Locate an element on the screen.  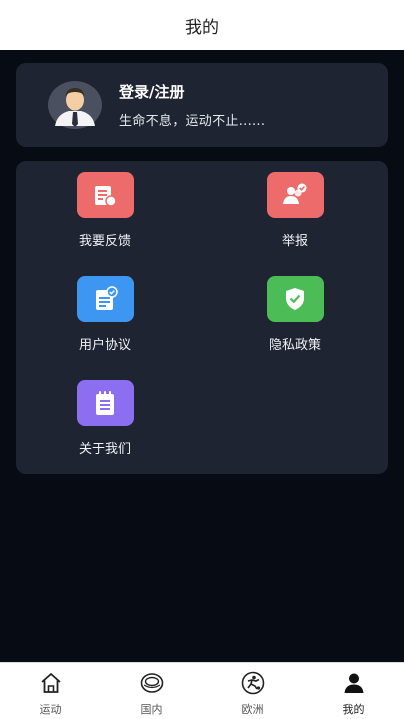
report-user-icon is located at coordinates (295, 195).